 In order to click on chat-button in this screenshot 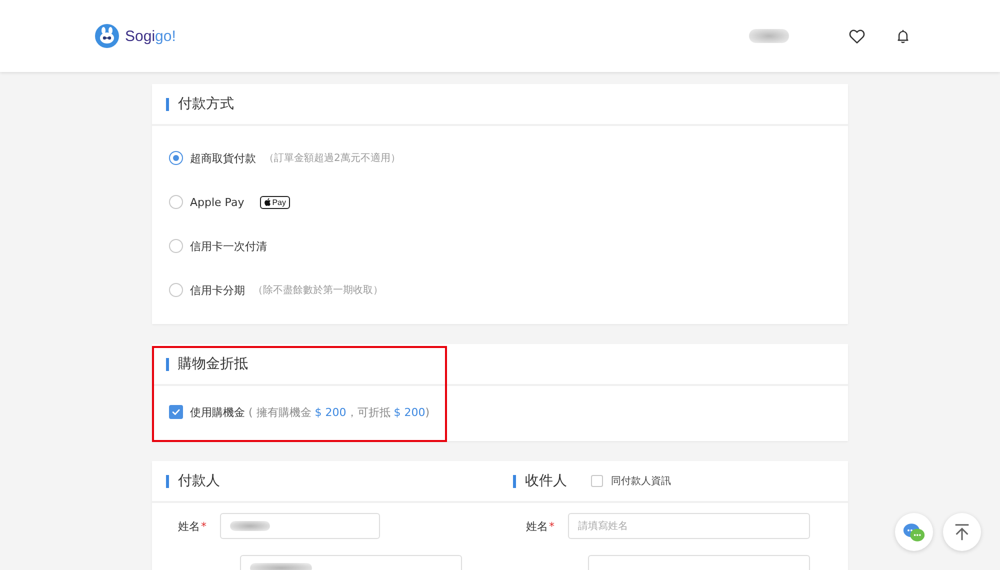, I will do `click(914, 532)`.